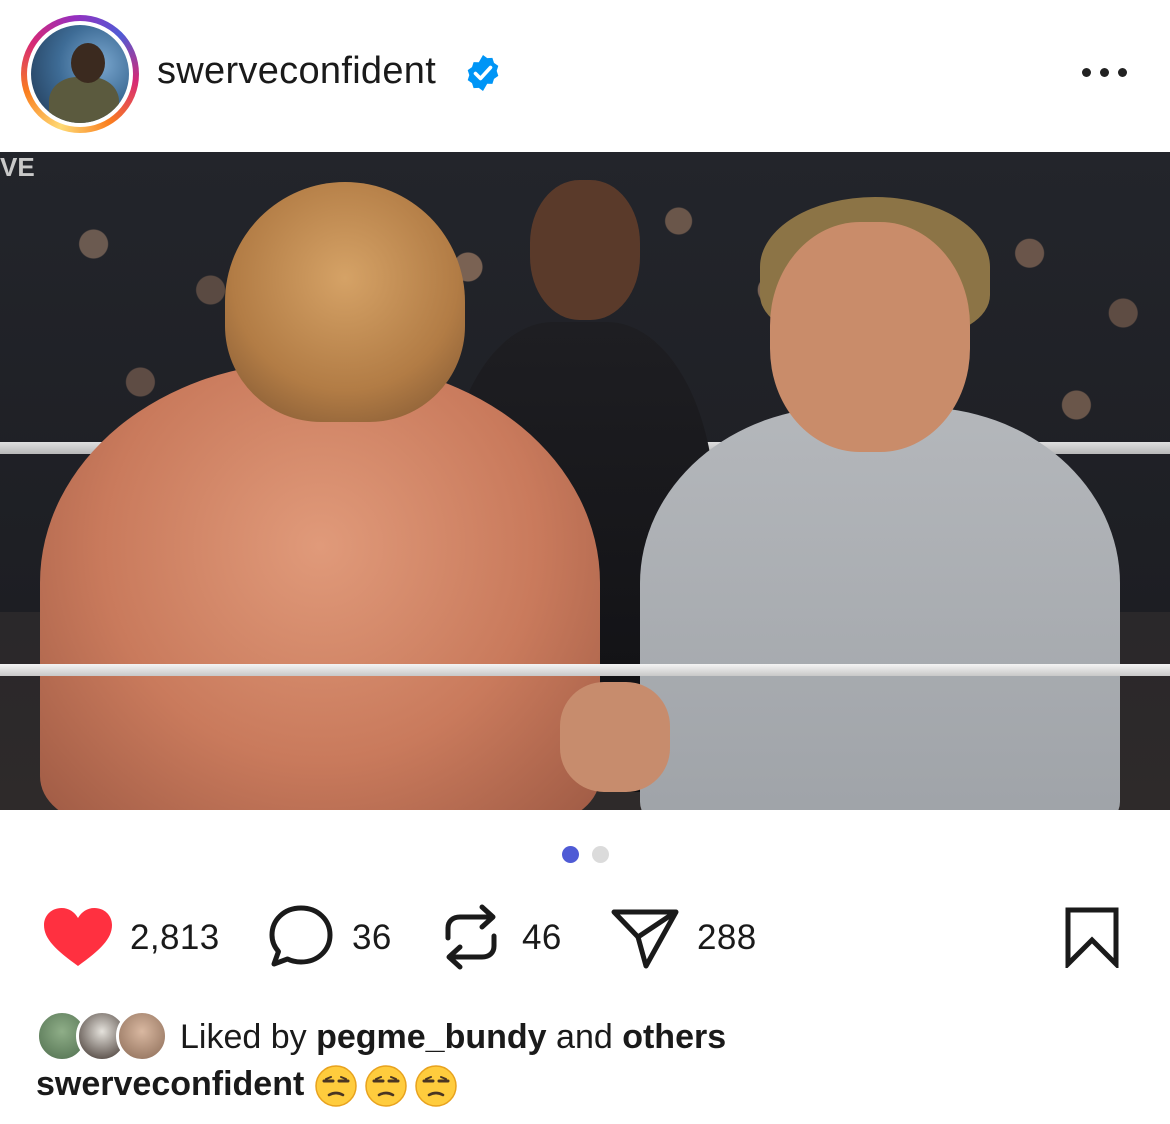 The image size is (1170, 1124). I want to click on author-avatar, so click(80, 74).